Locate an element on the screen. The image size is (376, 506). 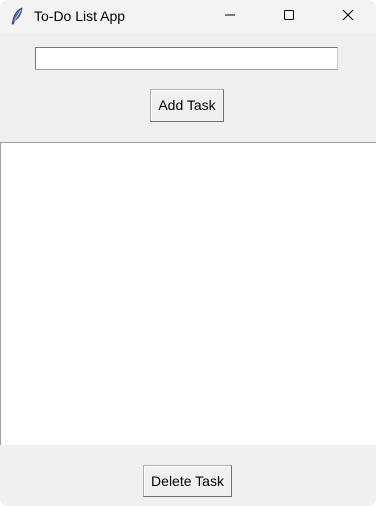
feather-icon is located at coordinates (17, 16).